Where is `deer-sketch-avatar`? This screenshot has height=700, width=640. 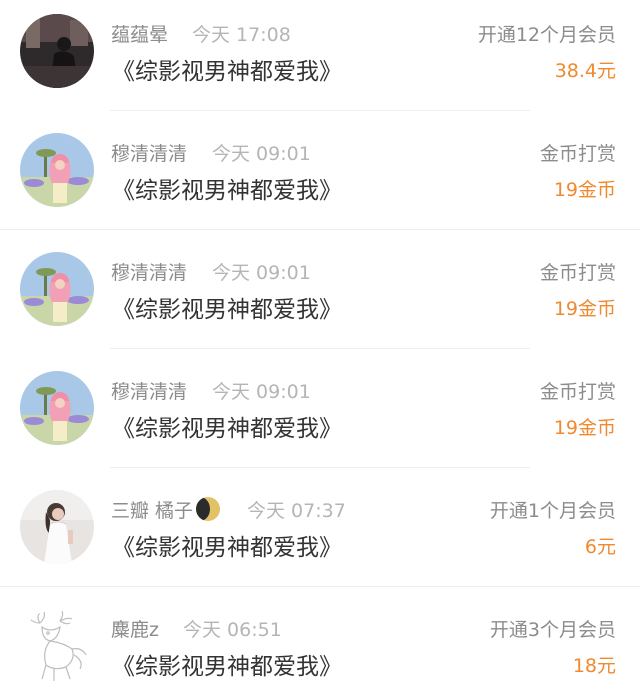 deer-sketch-avatar is located at coordinates (57, 646).